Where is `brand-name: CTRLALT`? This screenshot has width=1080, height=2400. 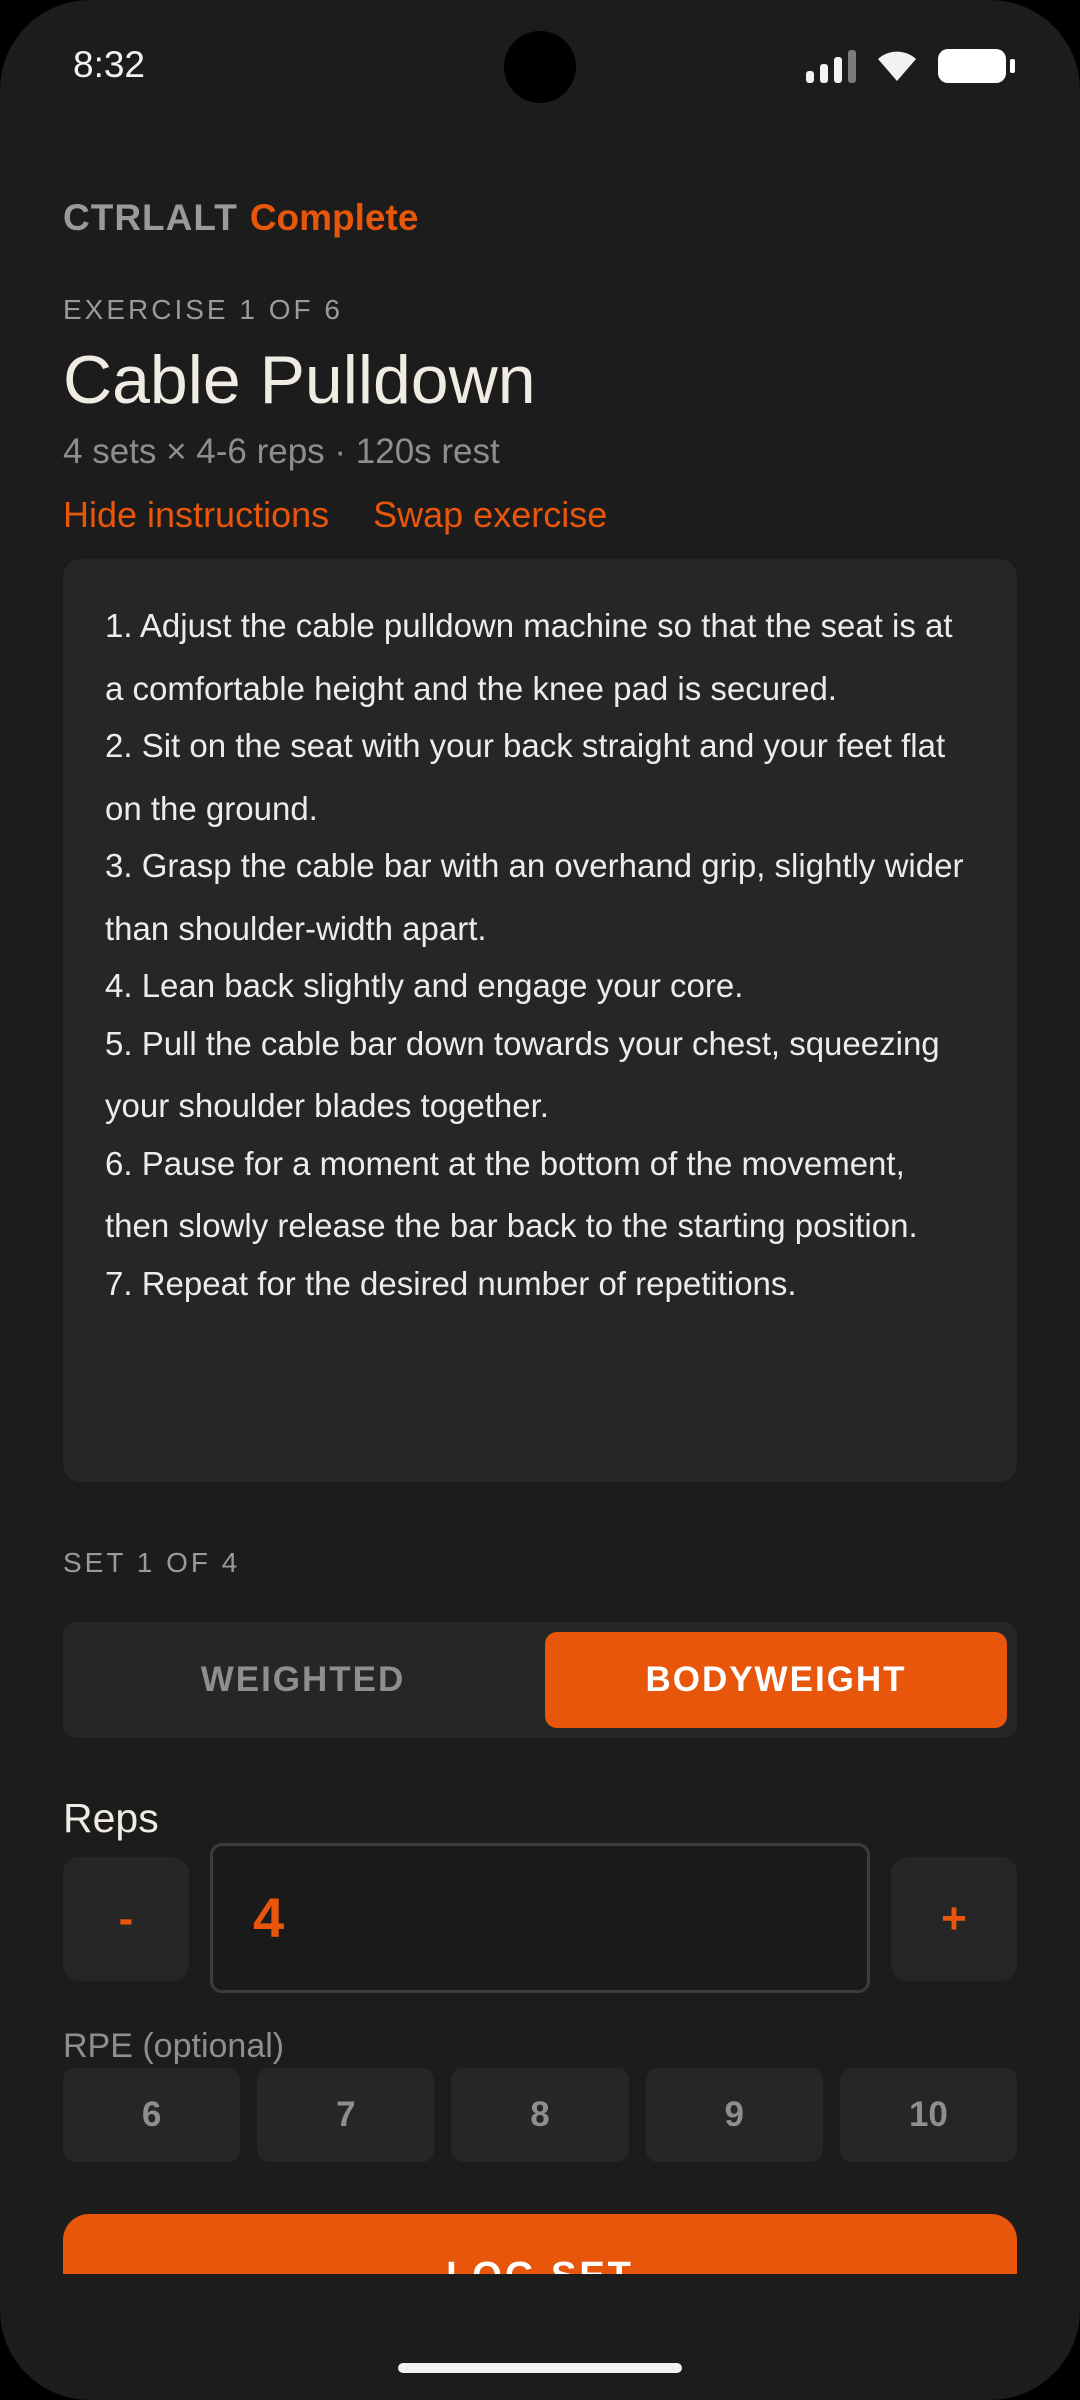
brand-name: CTRLALT is located at coordinates (150, 217).